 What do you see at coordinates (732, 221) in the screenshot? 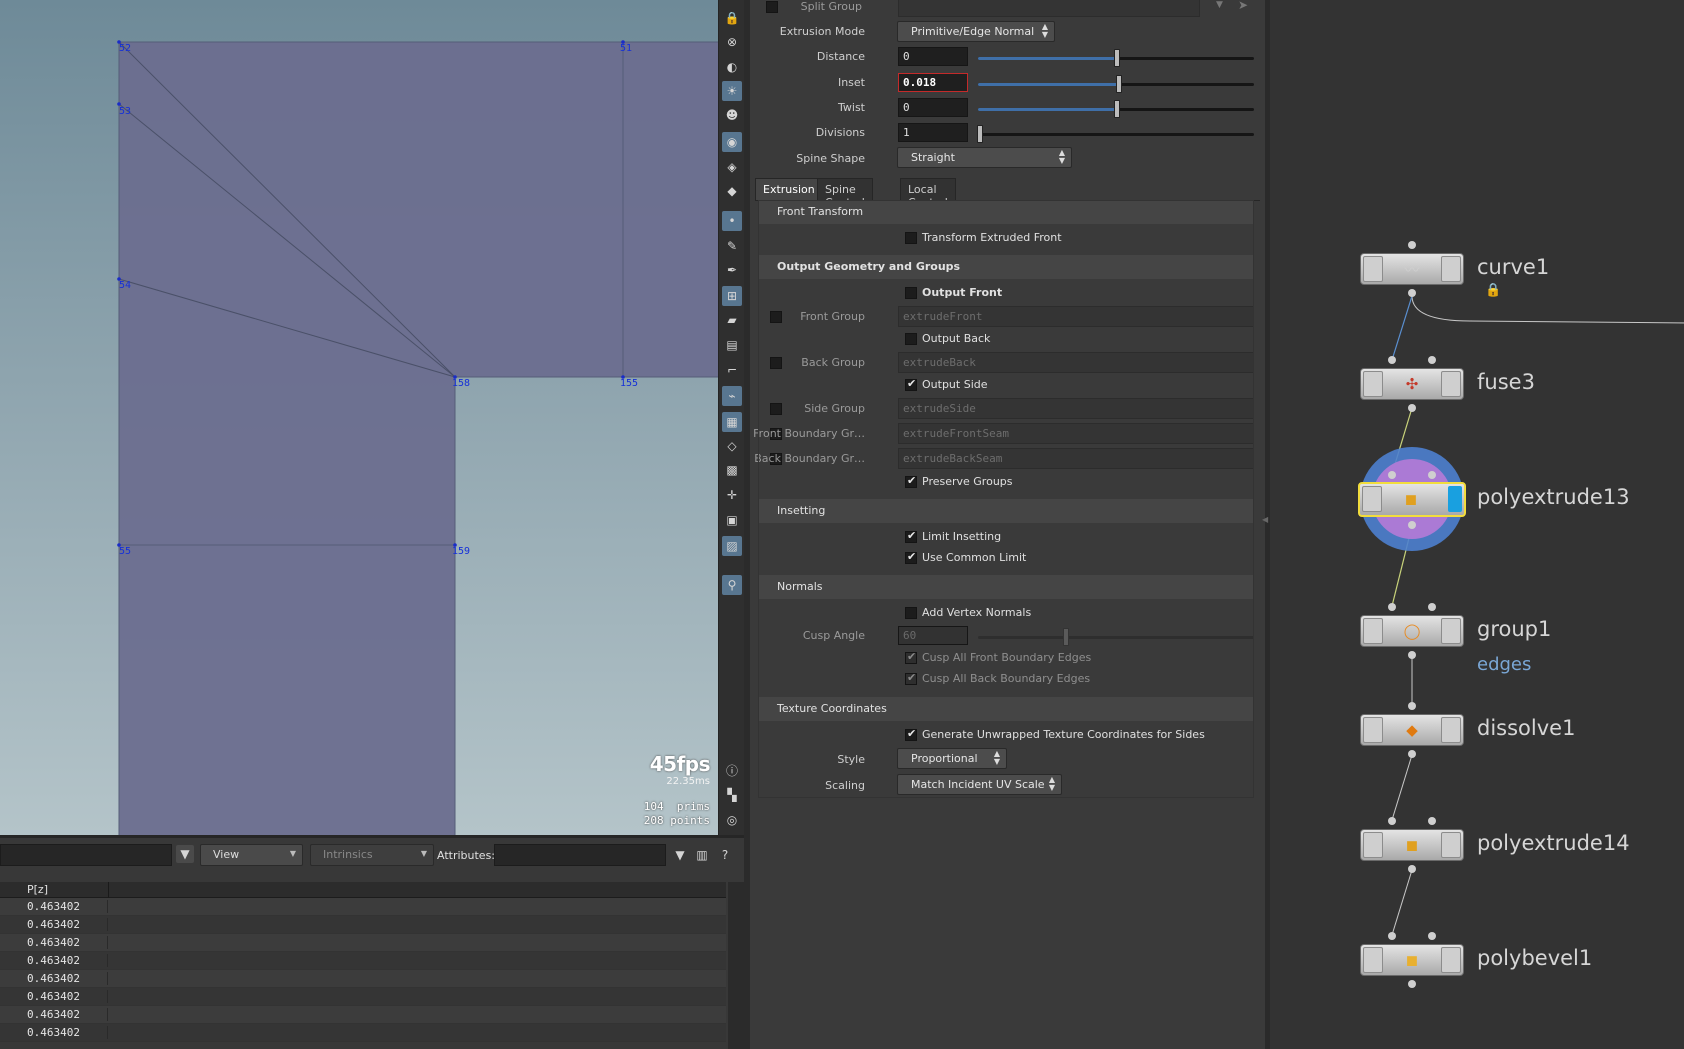
I see `point-mode-icon: •` at bounding box center [732, 221].